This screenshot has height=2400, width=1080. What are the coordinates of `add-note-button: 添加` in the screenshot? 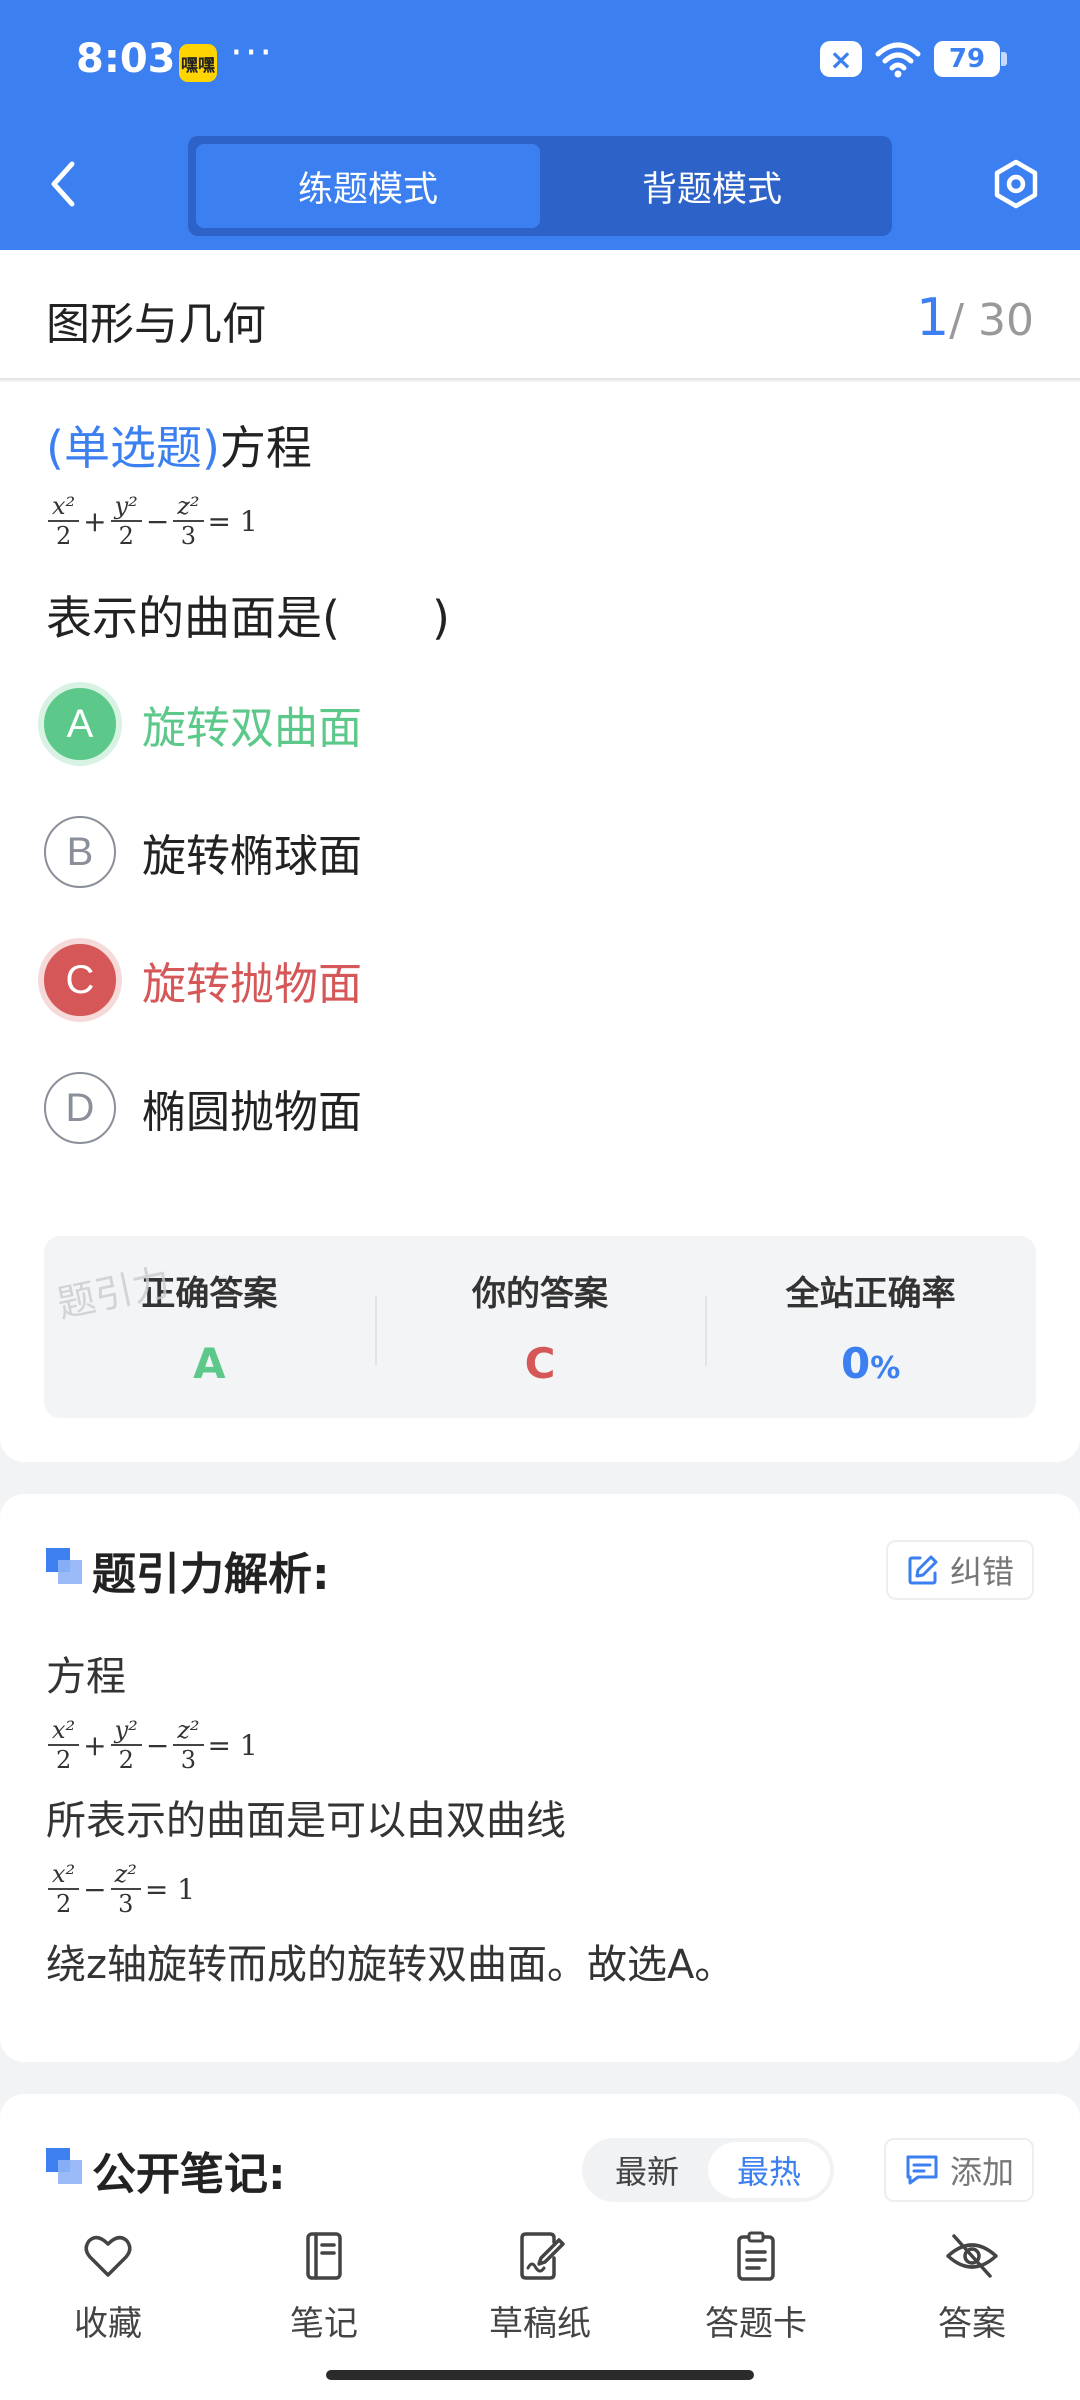 It's located at (958, 2170).